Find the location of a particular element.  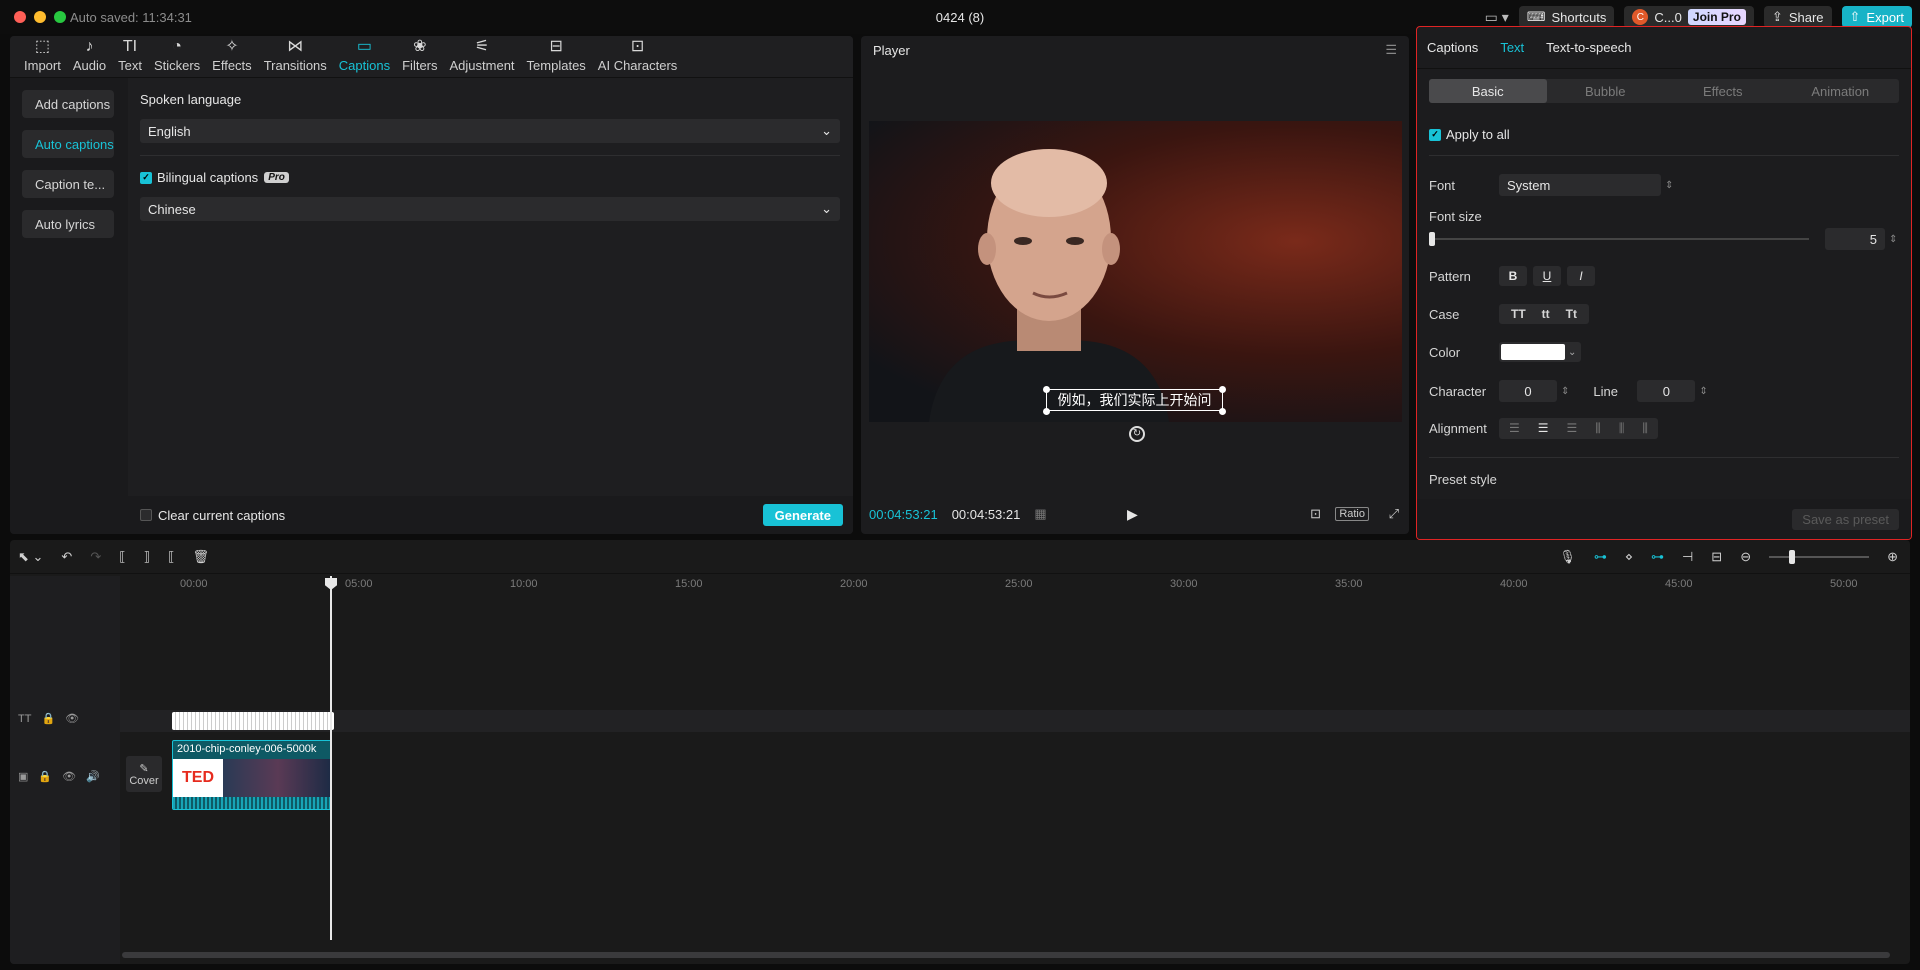

microphone-icon: 🎙 is located at coordinates (1567, 557).